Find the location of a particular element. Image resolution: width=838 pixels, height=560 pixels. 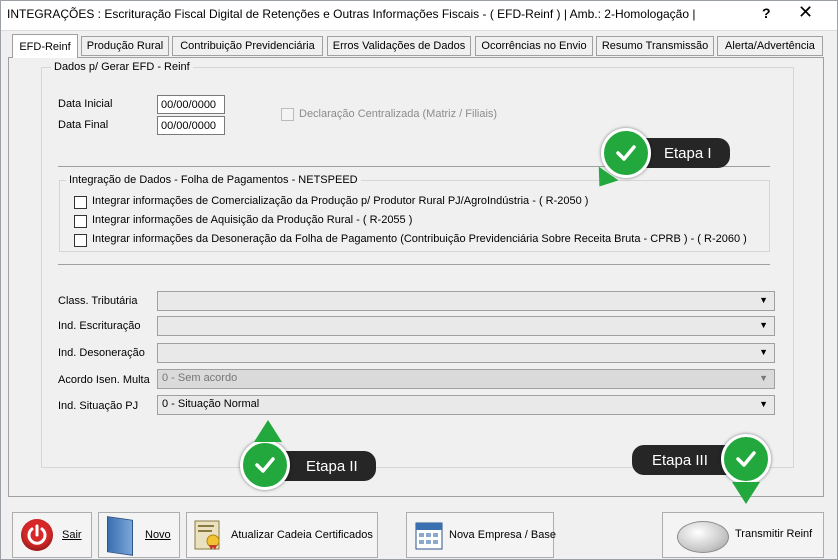

class-tributaria-select: ▼ is located at coordinates (466, 301).